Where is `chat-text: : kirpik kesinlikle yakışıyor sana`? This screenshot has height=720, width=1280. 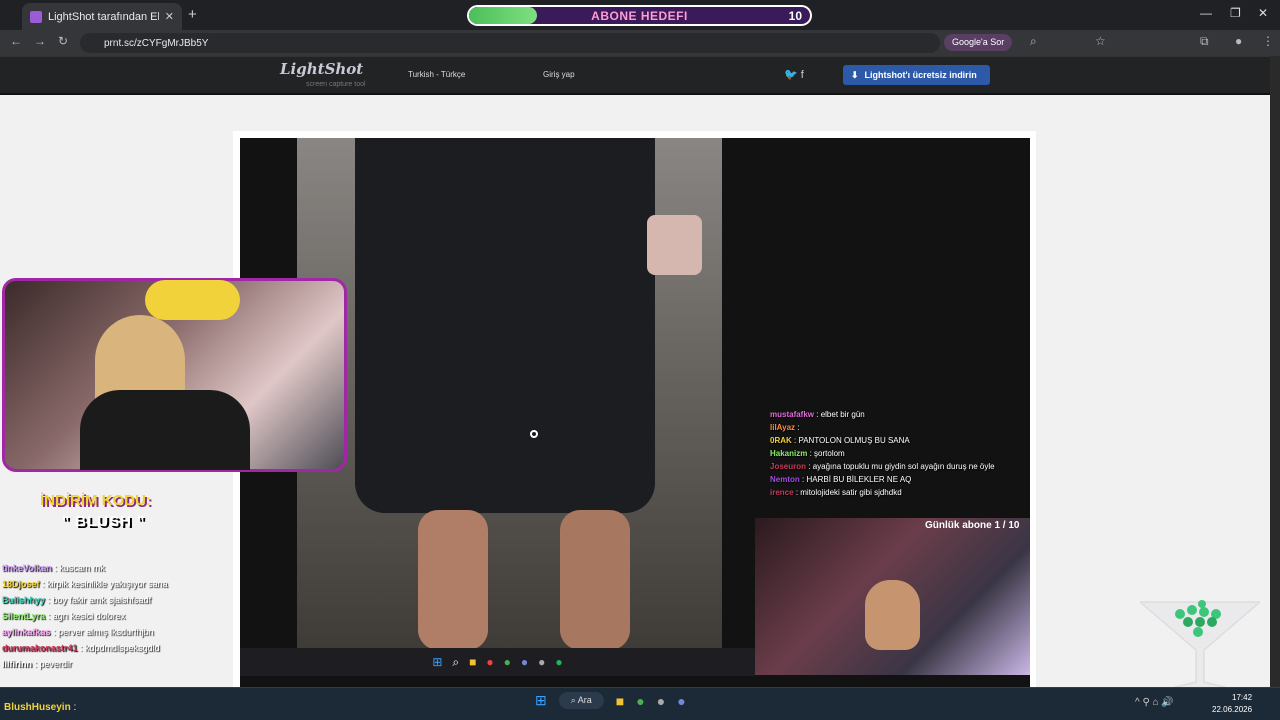 chat-text: : kirpik kesinlikle yakışıyor sana is located at coordinates (105, 584).